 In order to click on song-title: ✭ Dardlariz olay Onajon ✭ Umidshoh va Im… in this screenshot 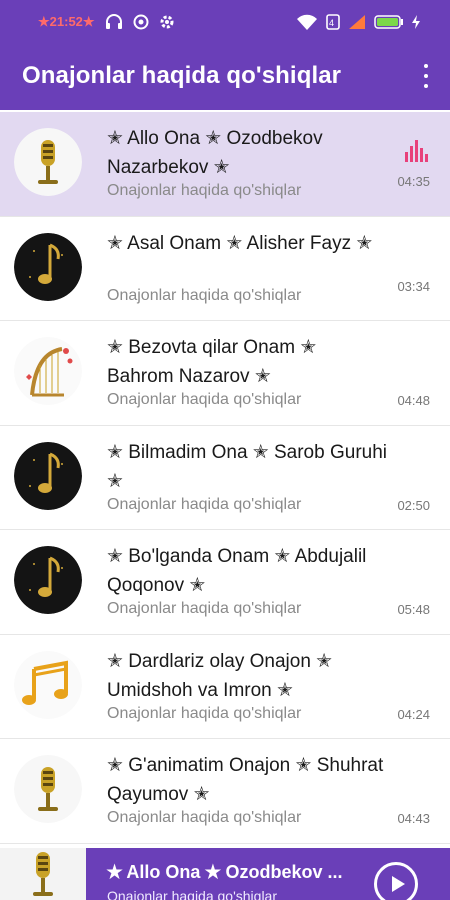, I will do `click(220, 675)`.